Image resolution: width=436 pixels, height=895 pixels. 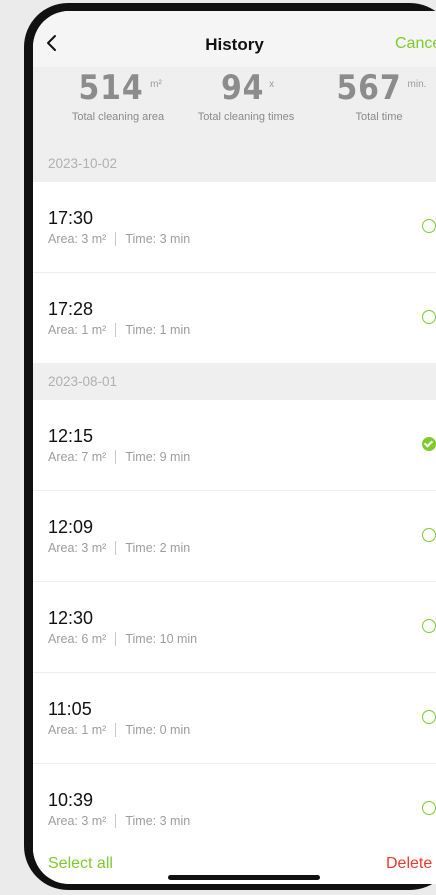 I want to click on stat-value: 514, so click(x=111, y=88).